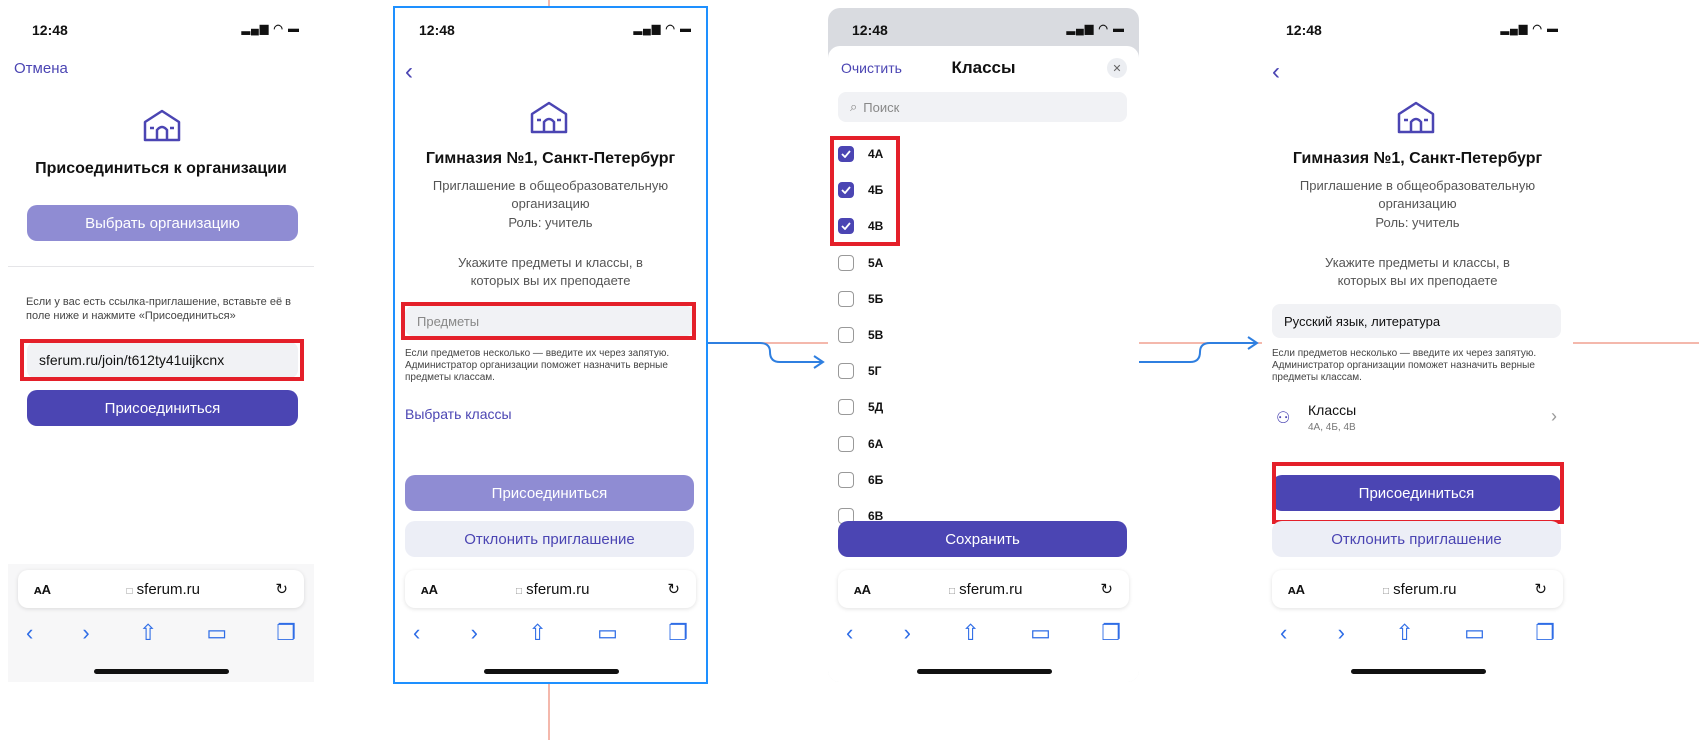  What do you see at coordinates (1417, 222) in the screenshot?
I see `role-label: Роль: учитель` at bounding box center [1417, 222].